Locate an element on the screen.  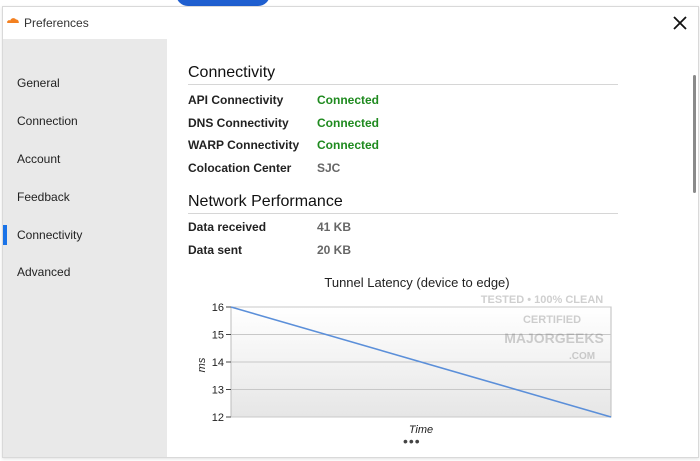
y-tick-label: 14 is located at coordinates (218, 363).